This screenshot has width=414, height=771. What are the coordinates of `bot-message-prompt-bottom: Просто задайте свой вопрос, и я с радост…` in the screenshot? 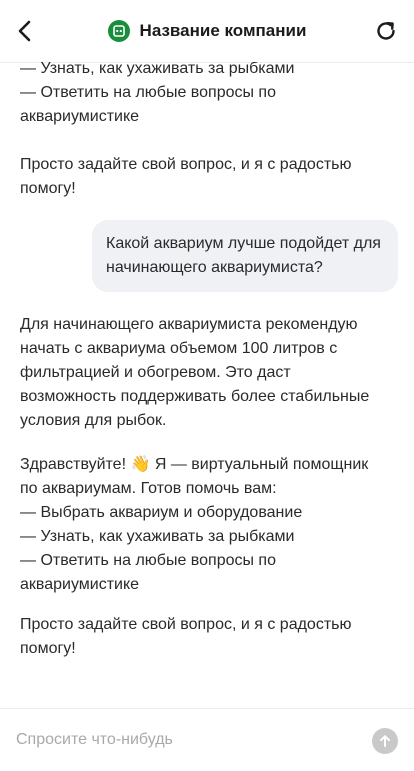 It's located at (186, 636).